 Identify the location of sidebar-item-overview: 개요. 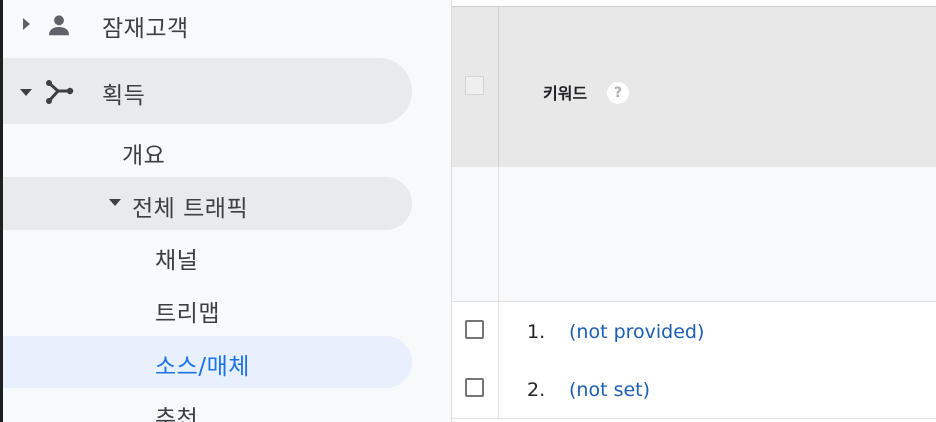
(143, 153).